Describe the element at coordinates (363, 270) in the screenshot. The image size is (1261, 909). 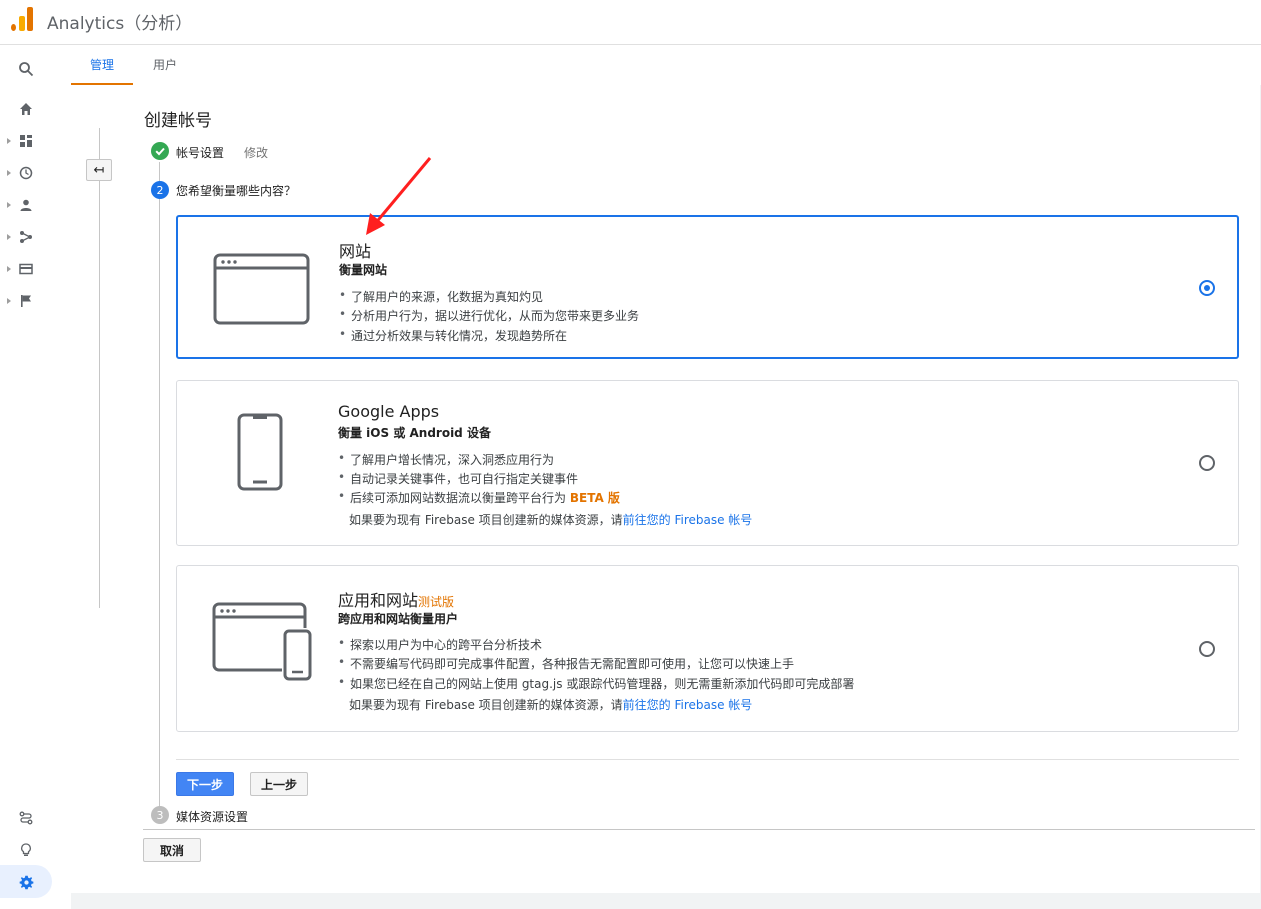
I see `option-subtitle: 衡量网站` at that location.